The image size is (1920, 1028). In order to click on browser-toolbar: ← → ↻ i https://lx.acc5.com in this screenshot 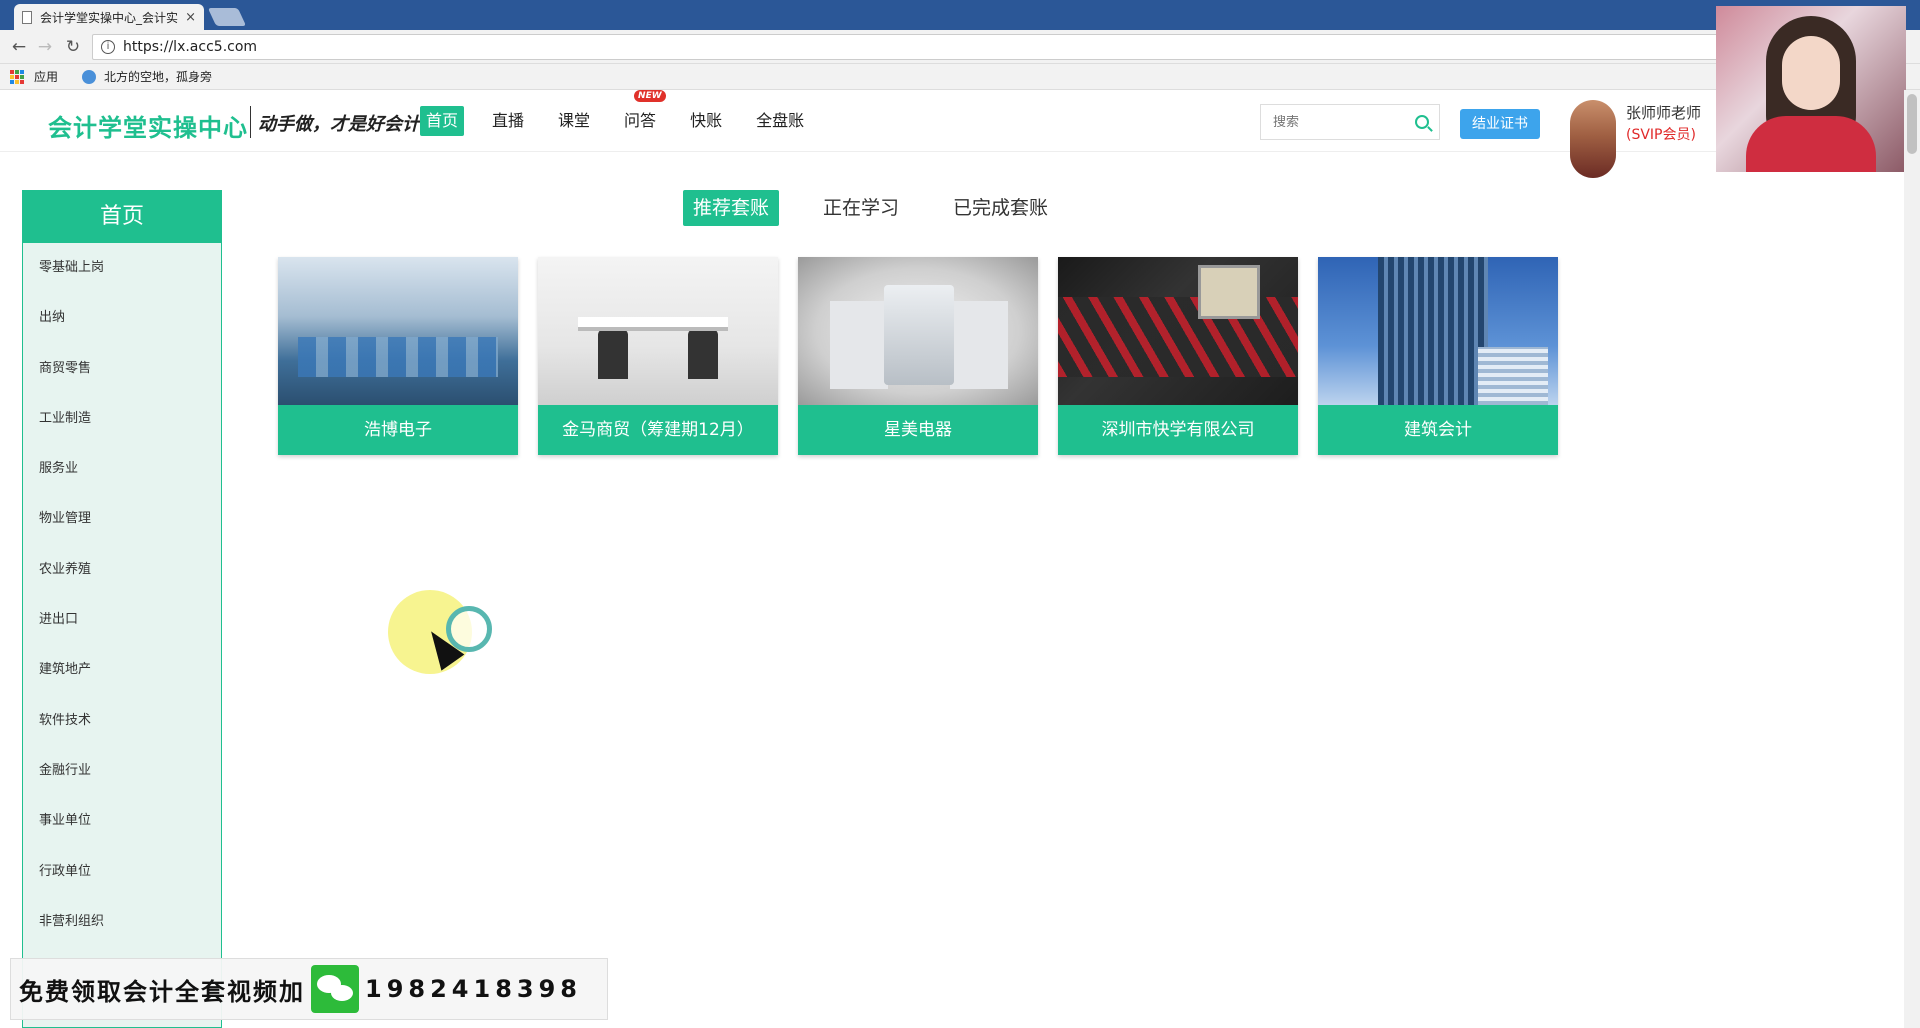, I will do `click(960, 47)`.